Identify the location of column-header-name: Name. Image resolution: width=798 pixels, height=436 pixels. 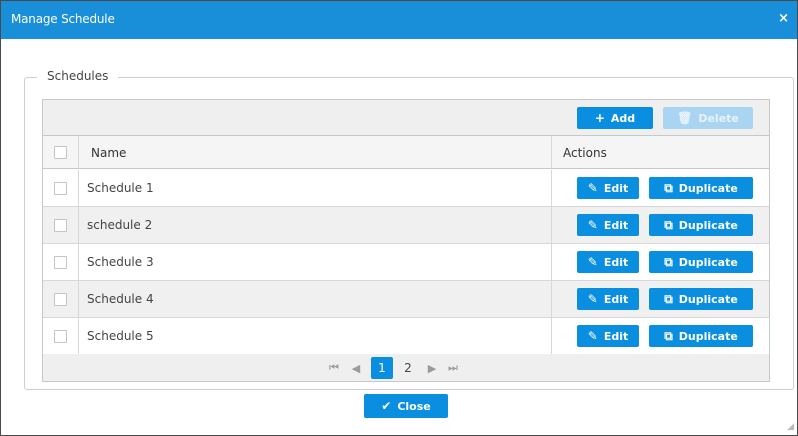
(108, 153).